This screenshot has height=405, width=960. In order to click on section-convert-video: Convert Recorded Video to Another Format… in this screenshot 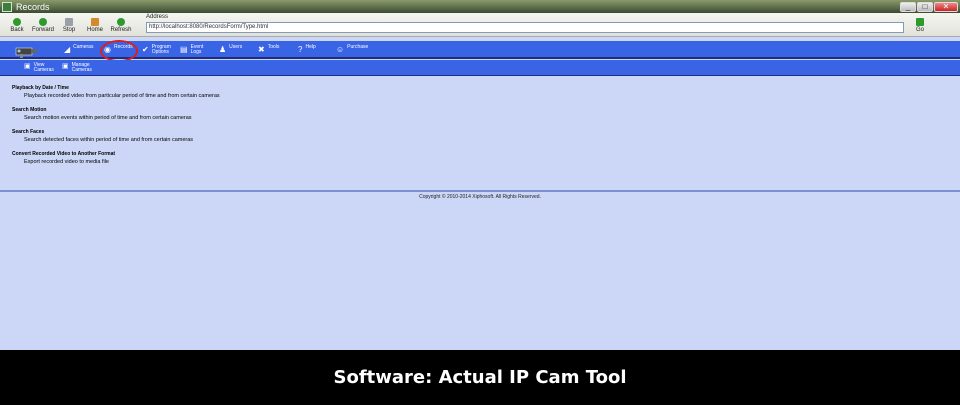, I will do `click(462, 159)`.